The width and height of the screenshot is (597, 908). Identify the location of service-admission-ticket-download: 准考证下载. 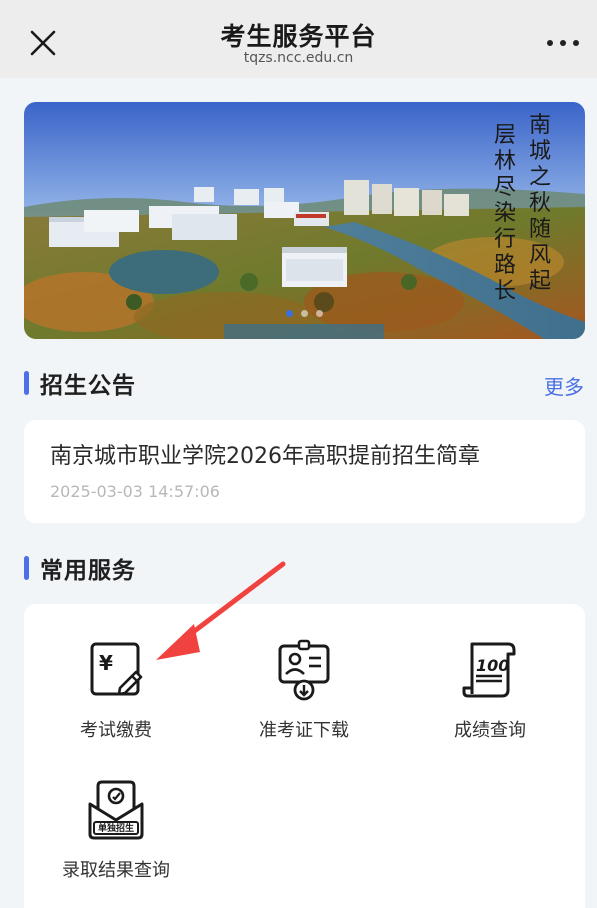
(304, 690).